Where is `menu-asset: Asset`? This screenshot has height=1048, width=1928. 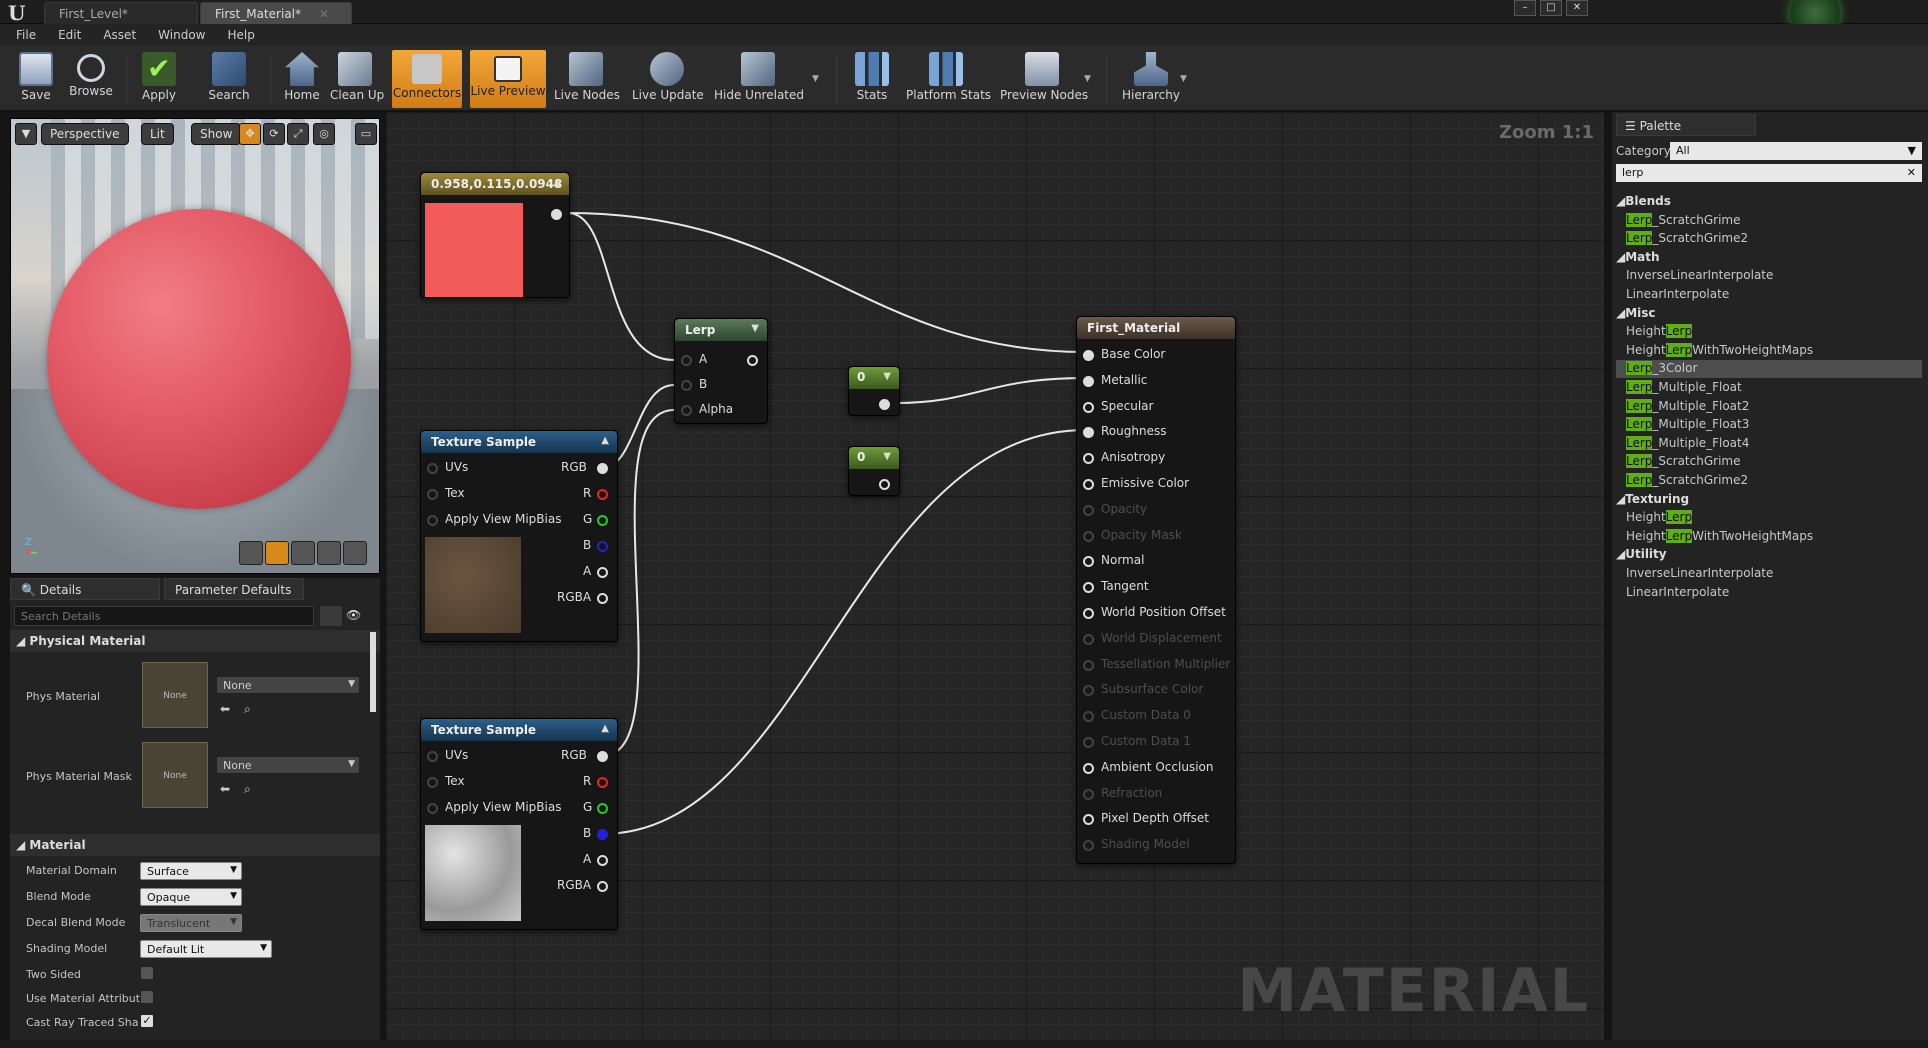
menu-asset: Asset is located at coordinates (119, 37).